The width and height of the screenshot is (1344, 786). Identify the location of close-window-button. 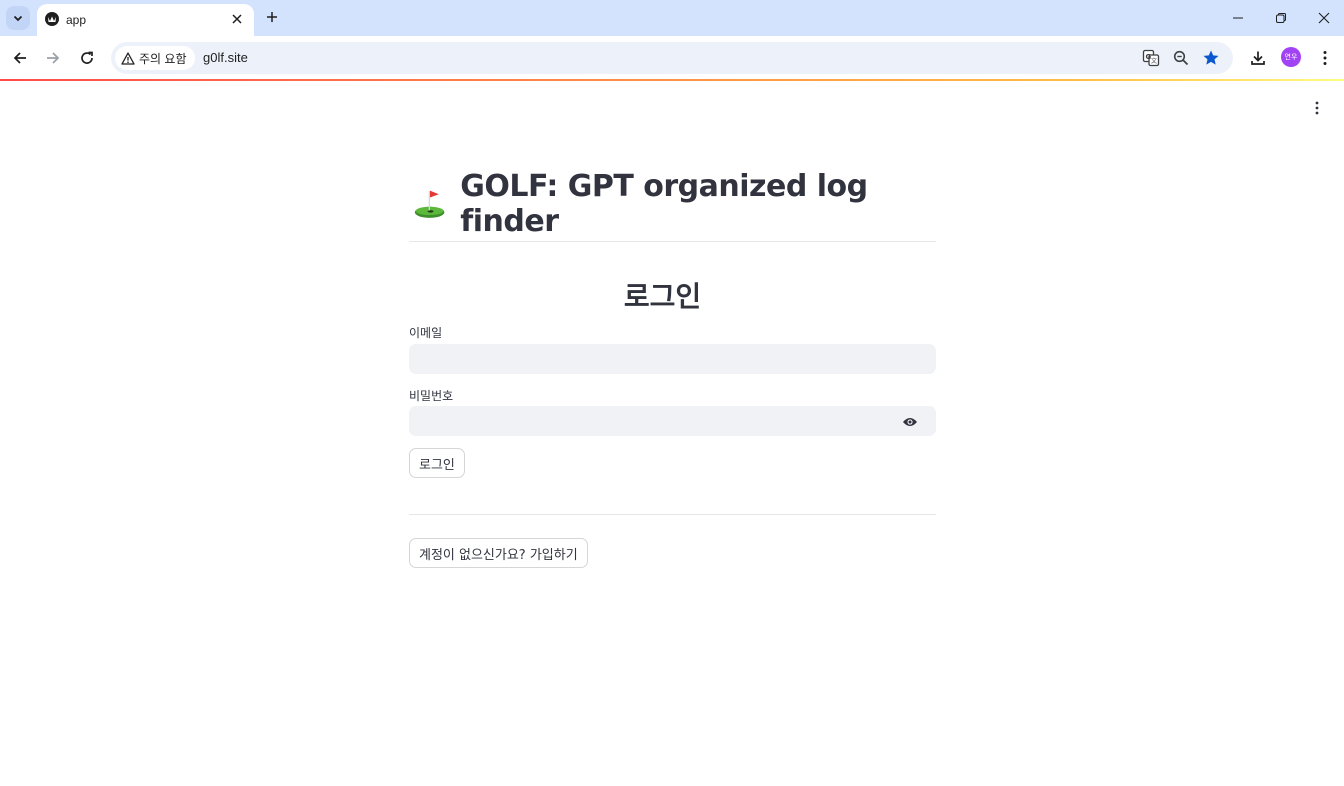
(1324, 18).